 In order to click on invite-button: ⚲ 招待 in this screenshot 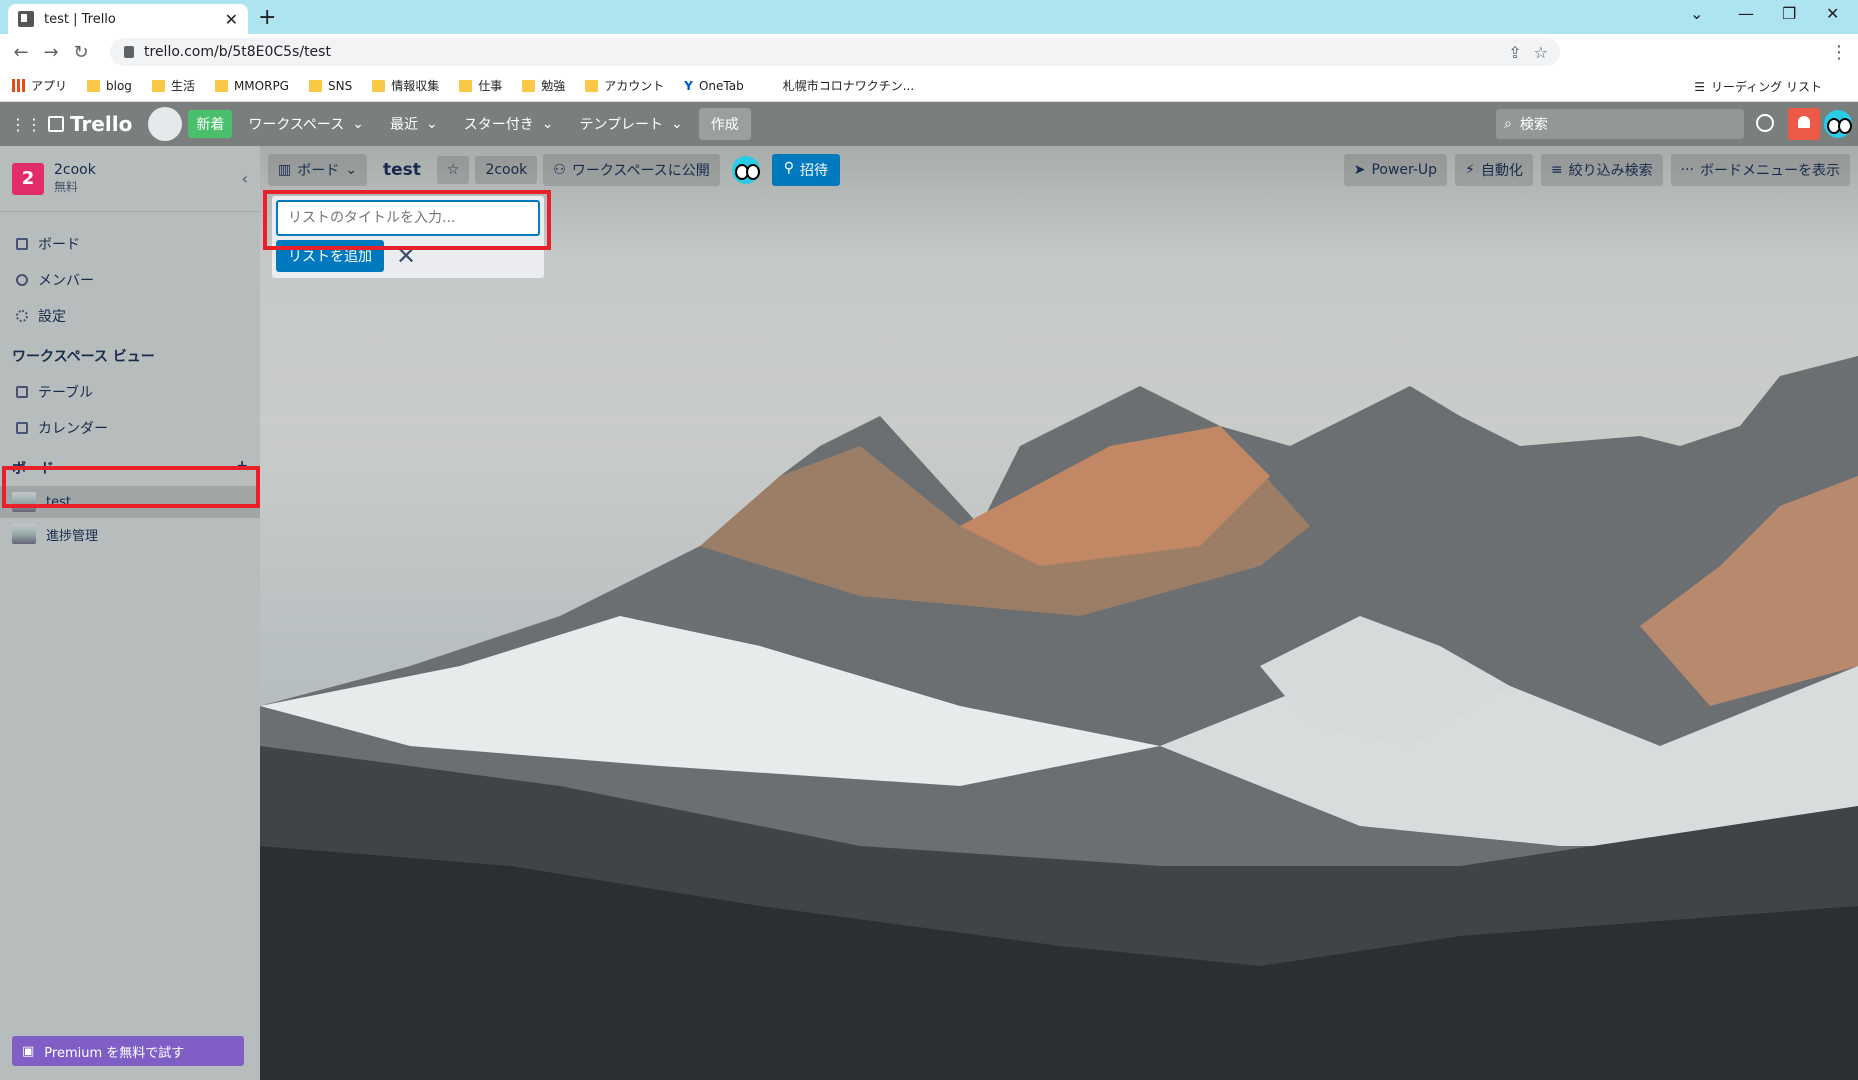, I will do `click(806, 170)`.